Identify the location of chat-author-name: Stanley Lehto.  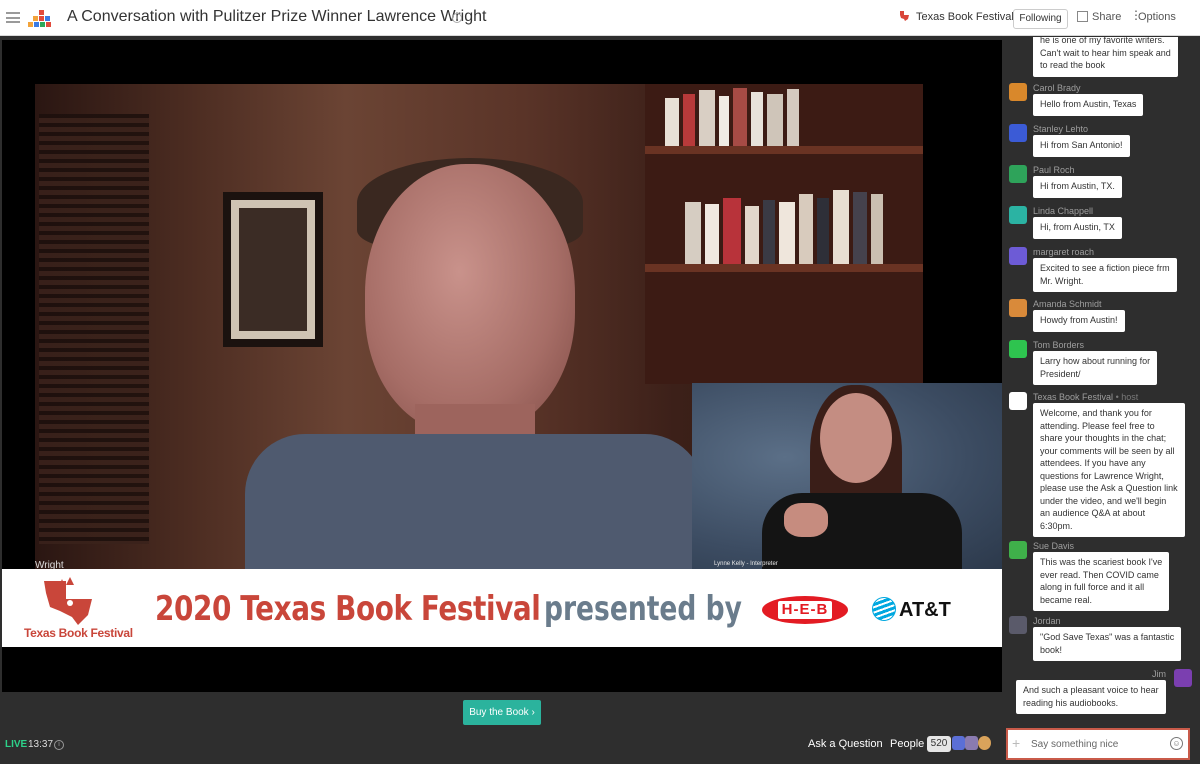
(1061, 129).